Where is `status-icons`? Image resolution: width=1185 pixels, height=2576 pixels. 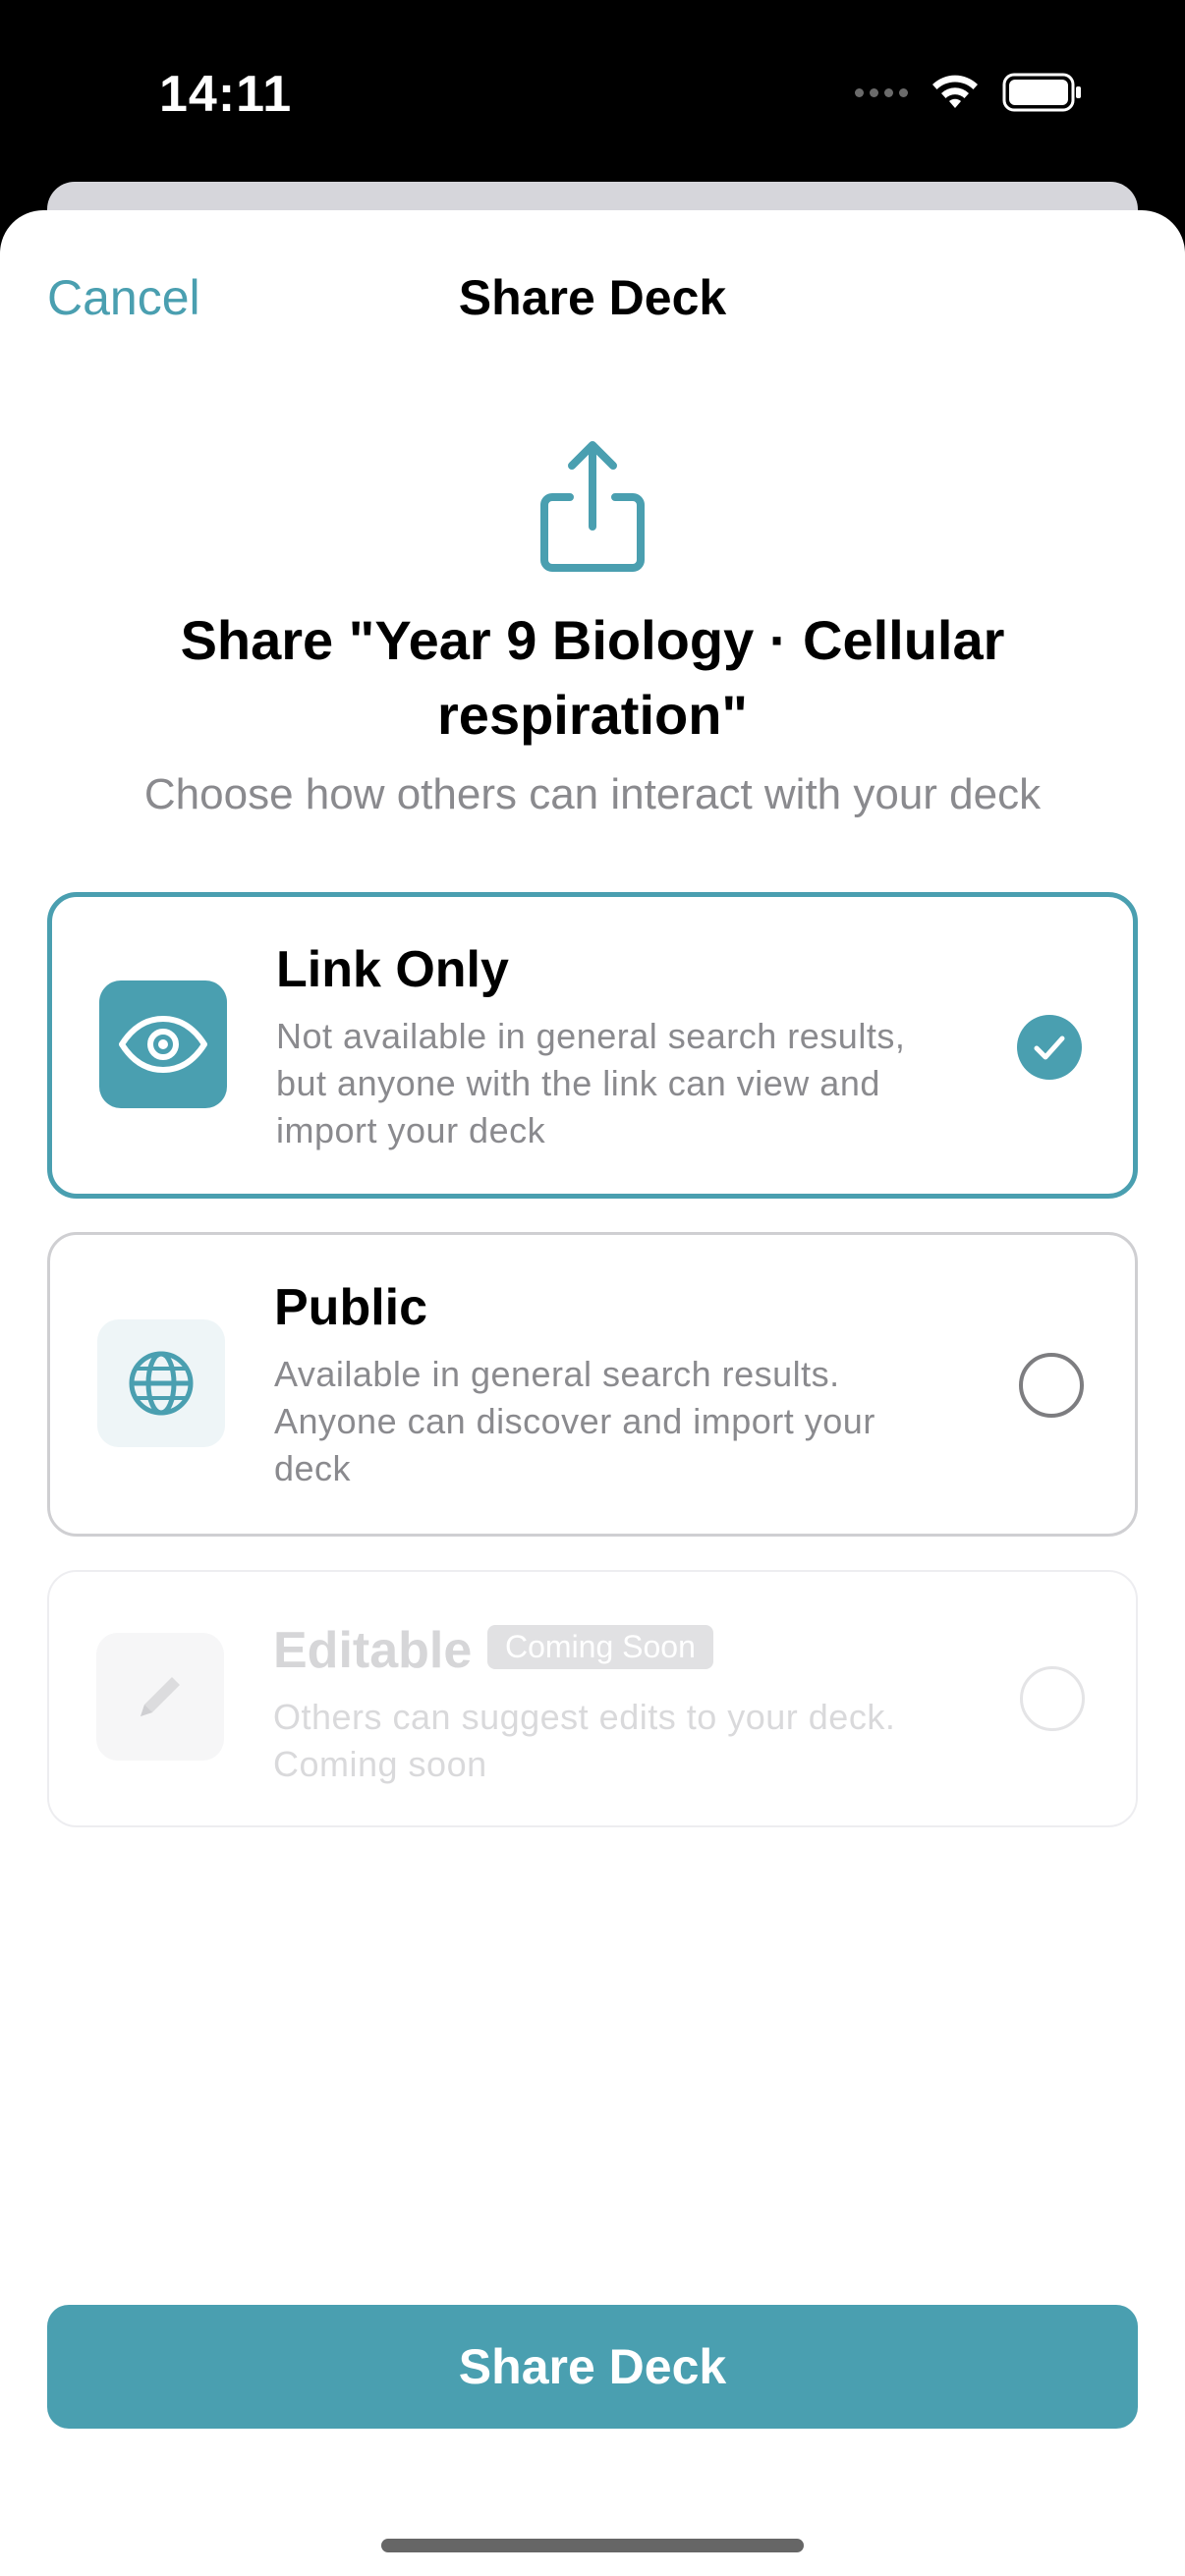
status-icons is located at coordinates (969, 92).